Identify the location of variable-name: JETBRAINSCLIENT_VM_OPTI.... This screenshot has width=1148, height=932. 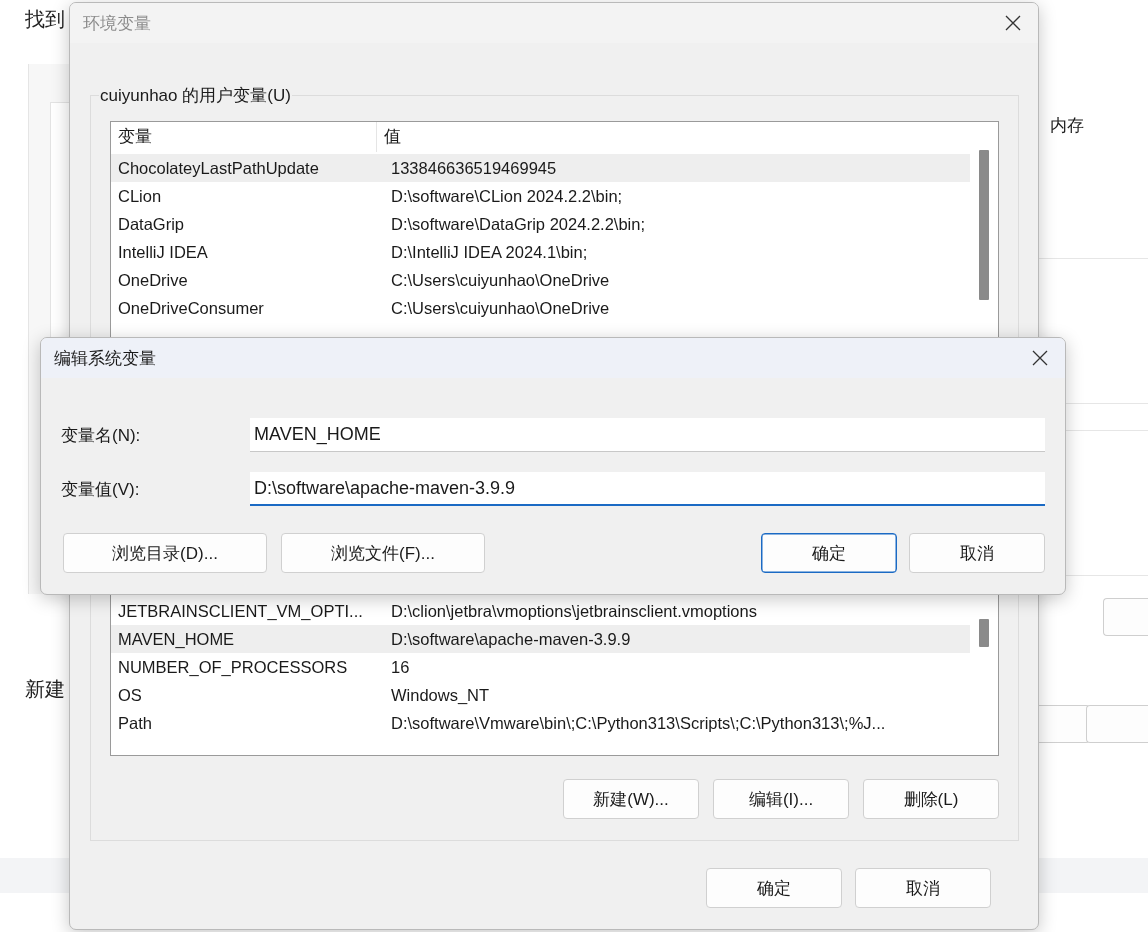
(240, 611).